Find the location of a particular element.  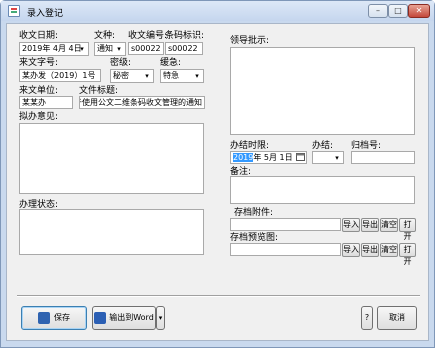

preview-import-button: 导入 is located at coordinates (351, 250).